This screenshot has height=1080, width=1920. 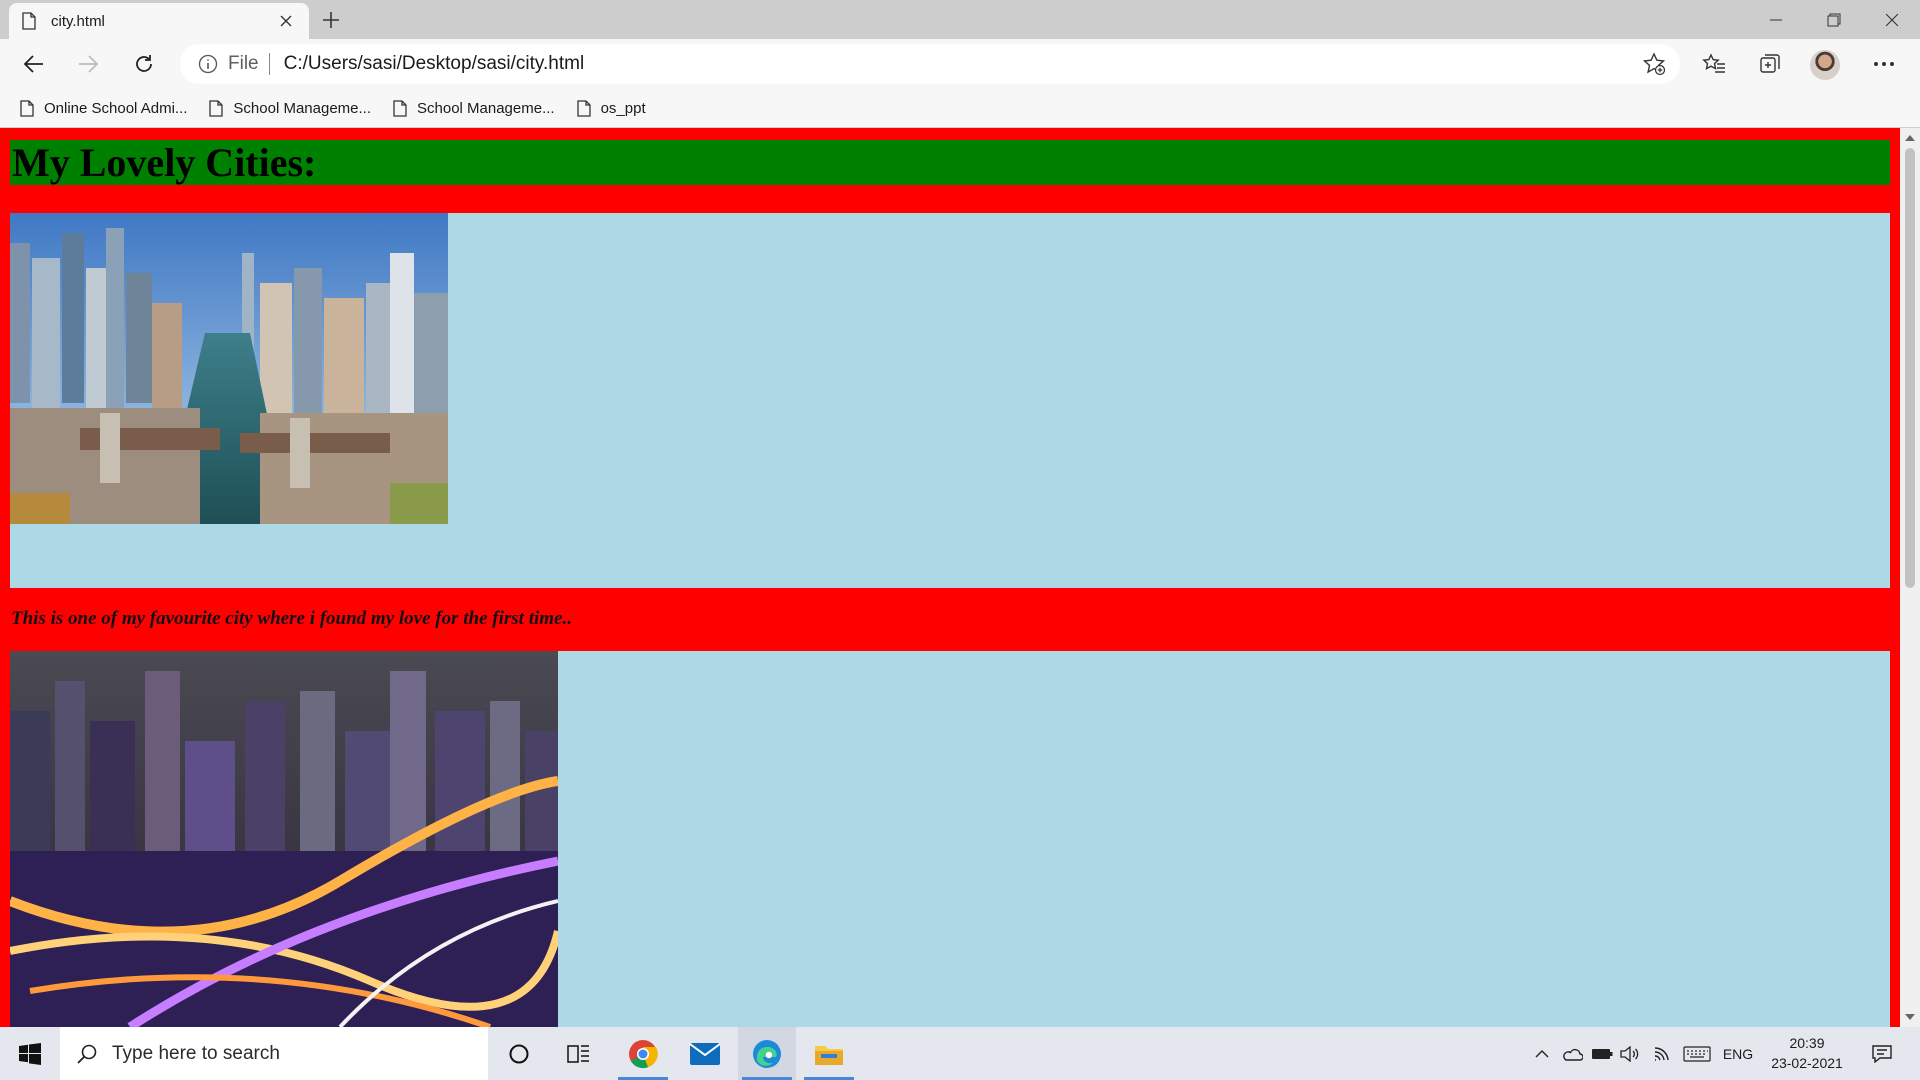 I want to click on url-text: C:/Users/sasi/Desktop/sasi/city.html, so click(x=960, y=64).